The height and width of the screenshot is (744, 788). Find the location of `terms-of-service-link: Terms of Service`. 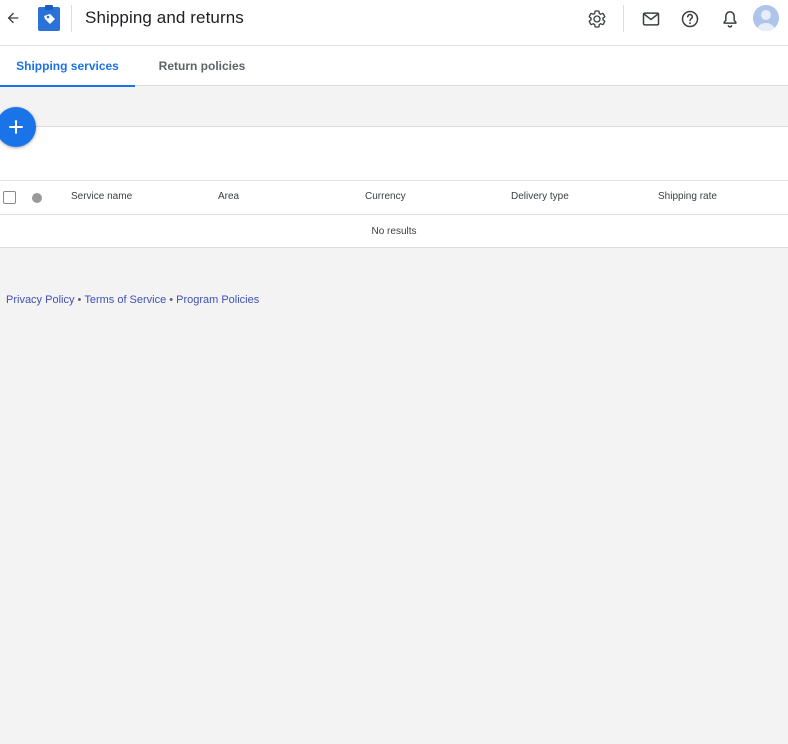

terms-of-service-link: Terms of Service is located at coordinates (125, 300).